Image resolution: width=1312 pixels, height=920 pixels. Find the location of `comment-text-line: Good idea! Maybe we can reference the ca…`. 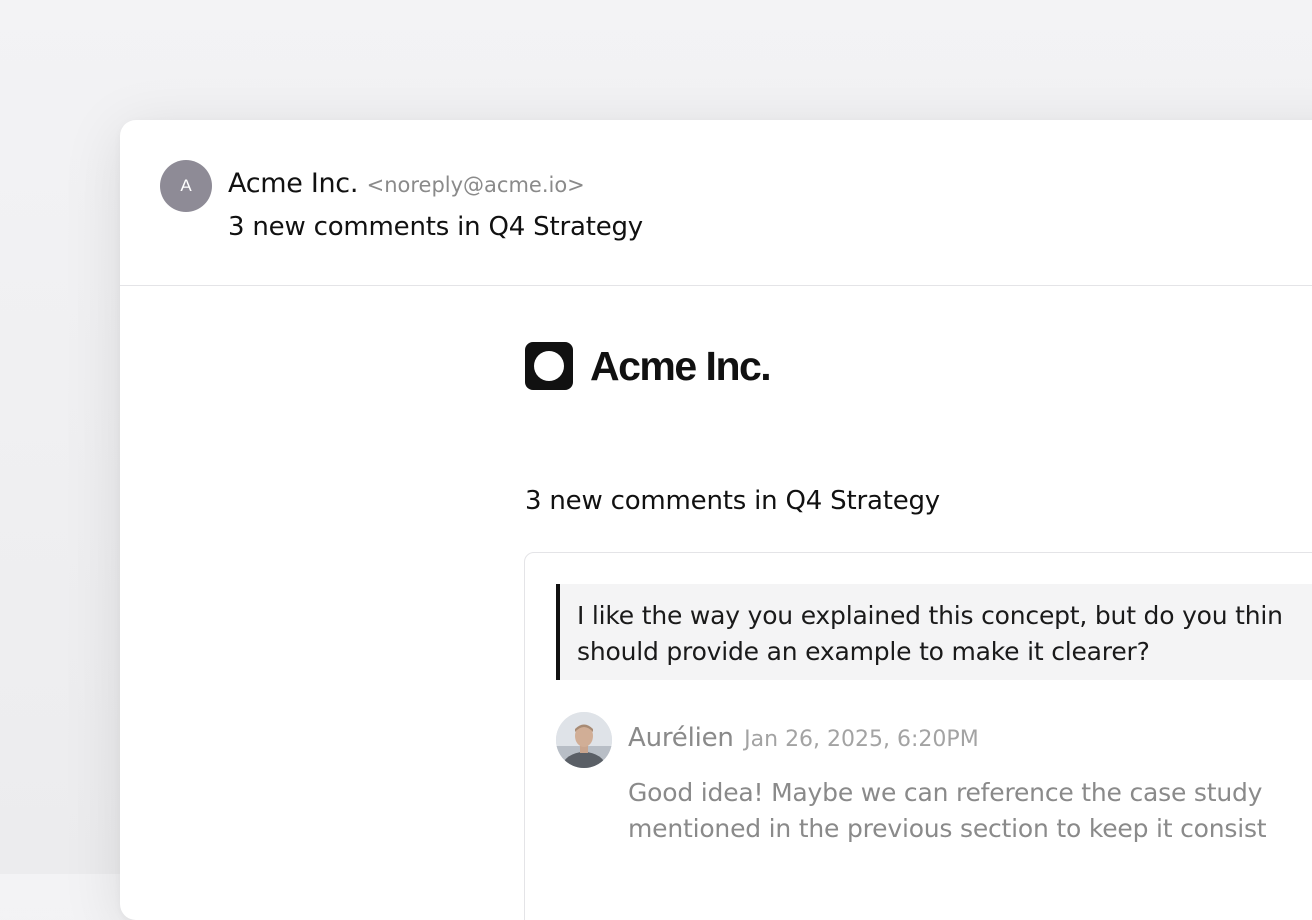

comment-text-line: Good idea! Maybe we can reference the ca… is located at coordinates (945, 792).